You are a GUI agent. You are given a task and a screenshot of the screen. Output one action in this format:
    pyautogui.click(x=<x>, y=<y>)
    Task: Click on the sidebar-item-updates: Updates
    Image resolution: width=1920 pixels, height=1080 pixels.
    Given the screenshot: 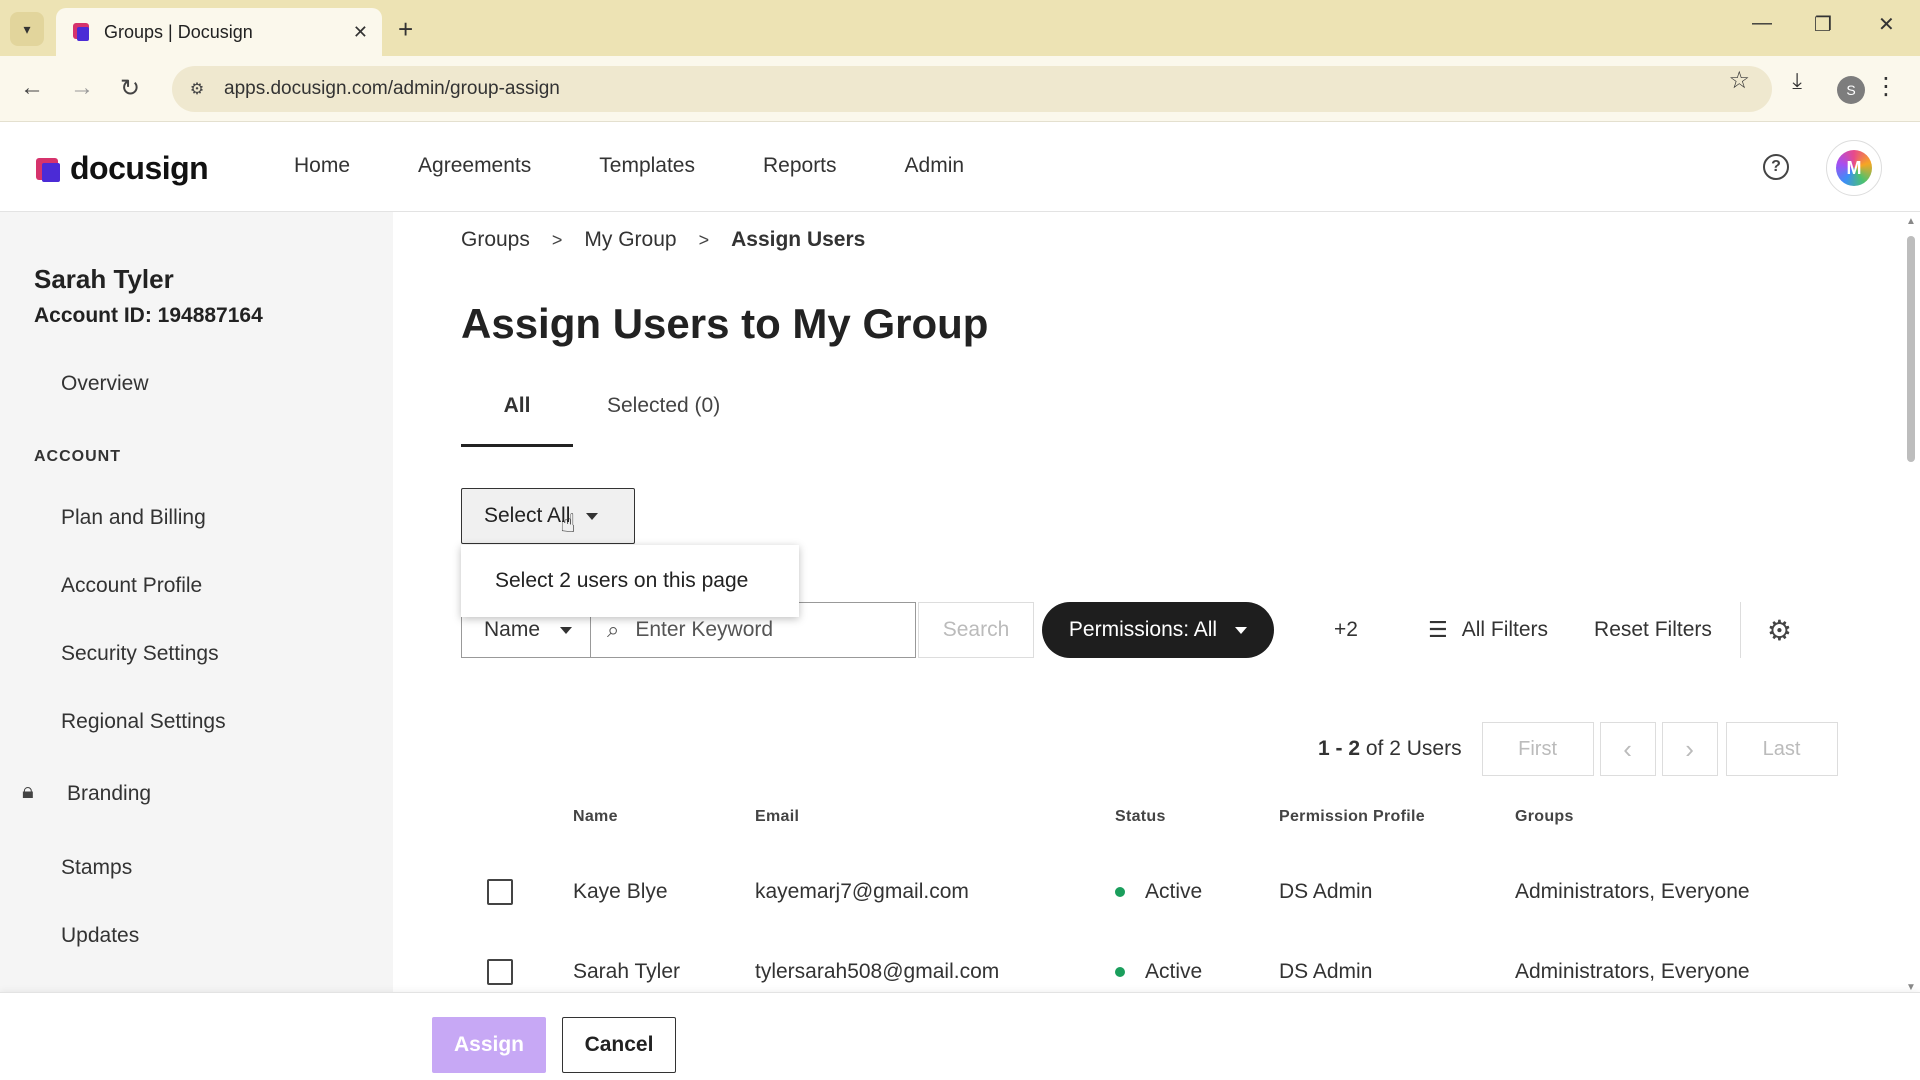 What is the action you would take?
    pyautogui.click(x=100, y=936)
    